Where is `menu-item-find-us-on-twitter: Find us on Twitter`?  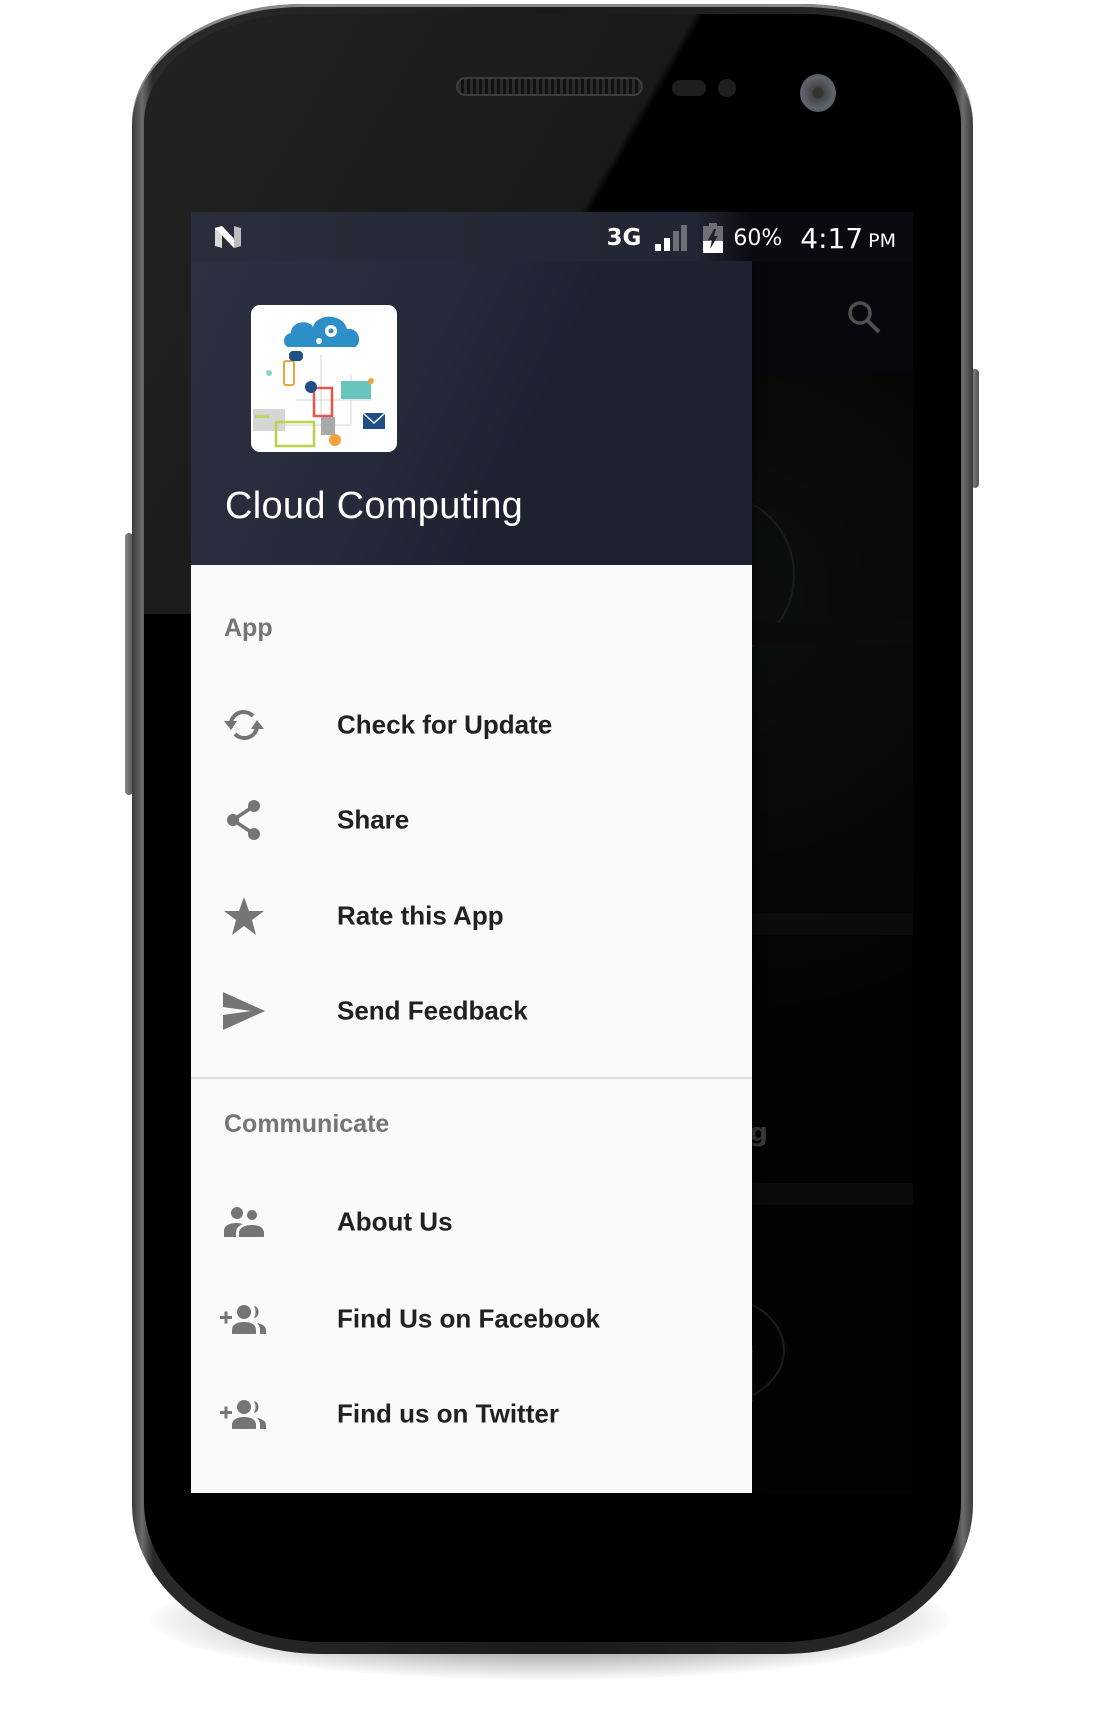 menu-item-find-us-on-twitter: Find us on Twitter is located at coordinates (471, 1414).